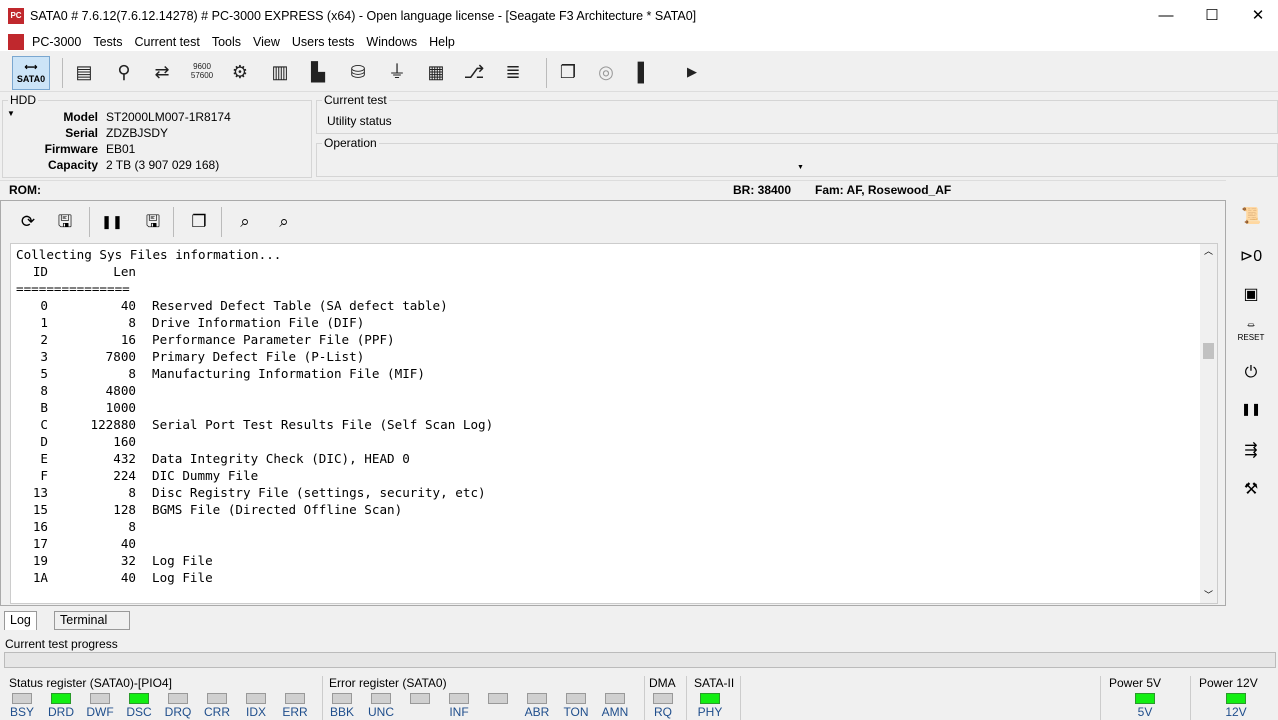 Image resolution: width=1278 pixels, height=720 pixels. What do you see at coordinates (226, 42) in the screenshot?
I see `menu-tools: Tools` at bounding box center [226, 42].